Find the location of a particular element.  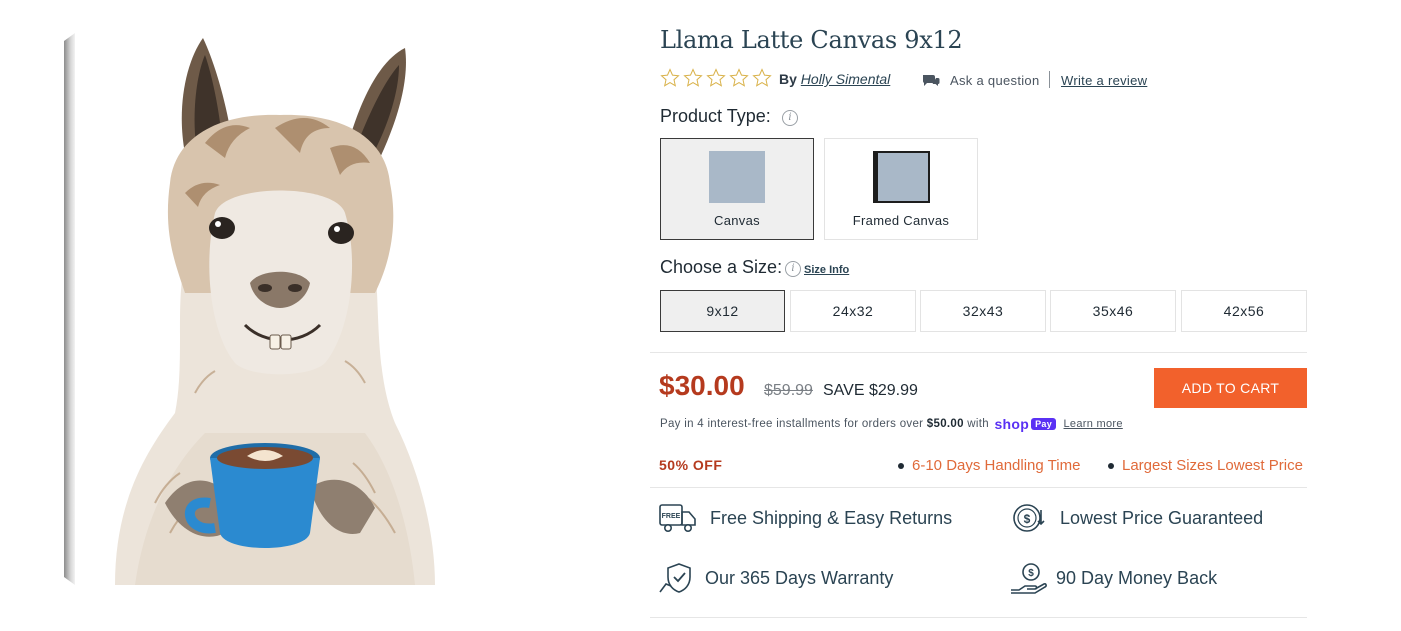

size-label: Choose a Size: is located at coordinates (721, 267).